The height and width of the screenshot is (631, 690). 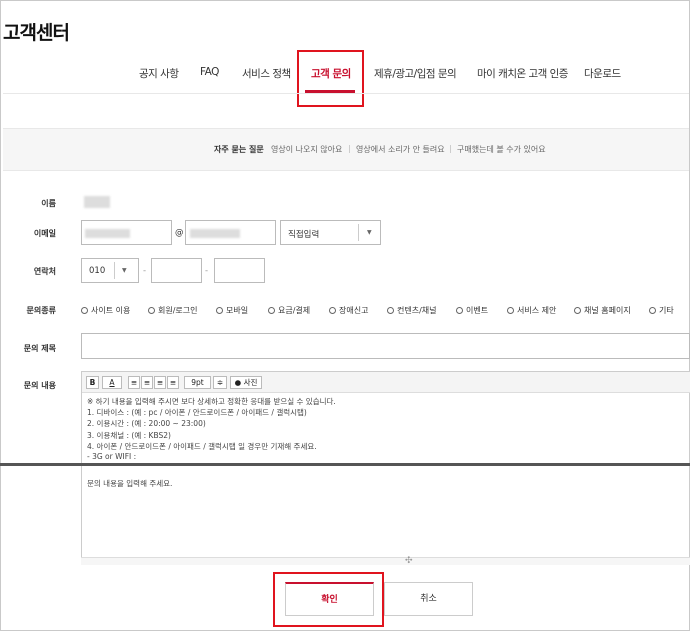 I want to click on editor-toolbar: B A ≡ ≡ ≡ ≡ 9pt ≑ ● 사진, so click(x=386, y=382).